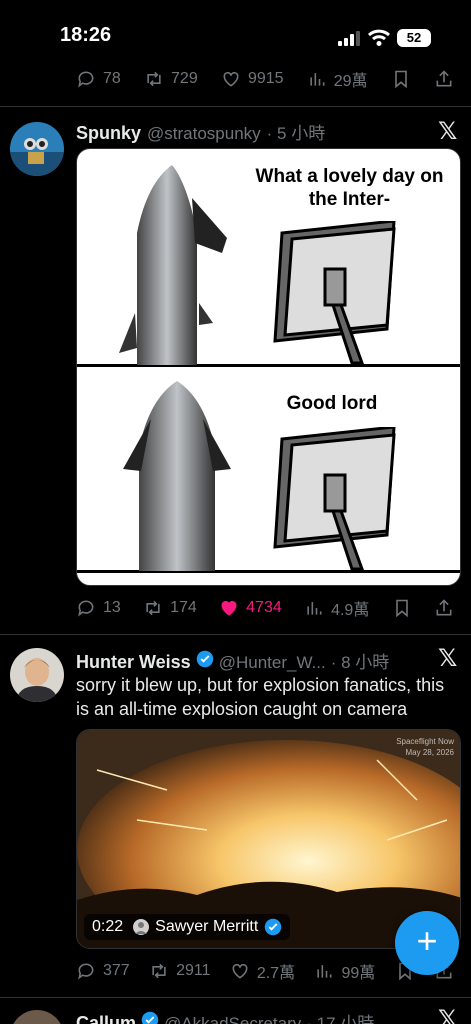  What do you see at coordinates (340, 1019) in the screenshot?
I see `tweet-time: · 17 小時` at bounding box center [340, 1019].